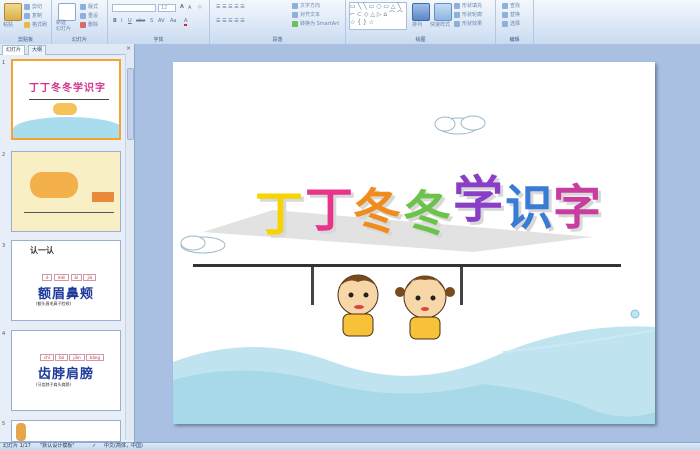 The width and height of the screenshot is (700, 450). What do you see at coordinates (4, 424) in the screenshot?
I see `slide-number: 5` at bounding box center [4, 424].